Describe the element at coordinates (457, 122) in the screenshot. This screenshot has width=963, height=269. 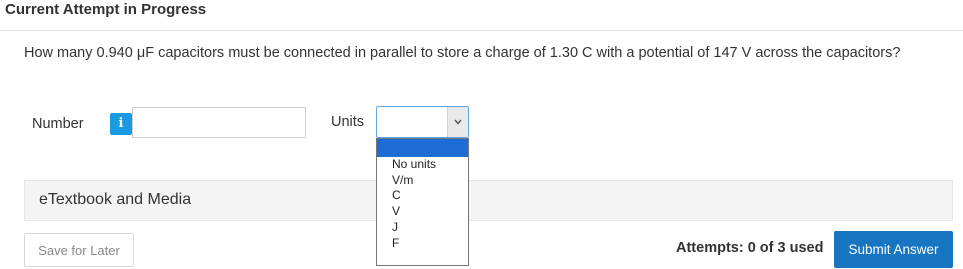
I see `chevron-down-icon` at that location.